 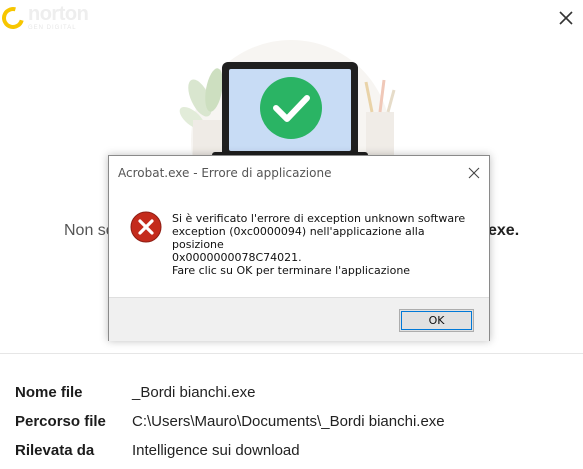 What do you see at coordinates (146, 227) in the screenshot?
I see `error-icon` at bounding box center [146, 227].